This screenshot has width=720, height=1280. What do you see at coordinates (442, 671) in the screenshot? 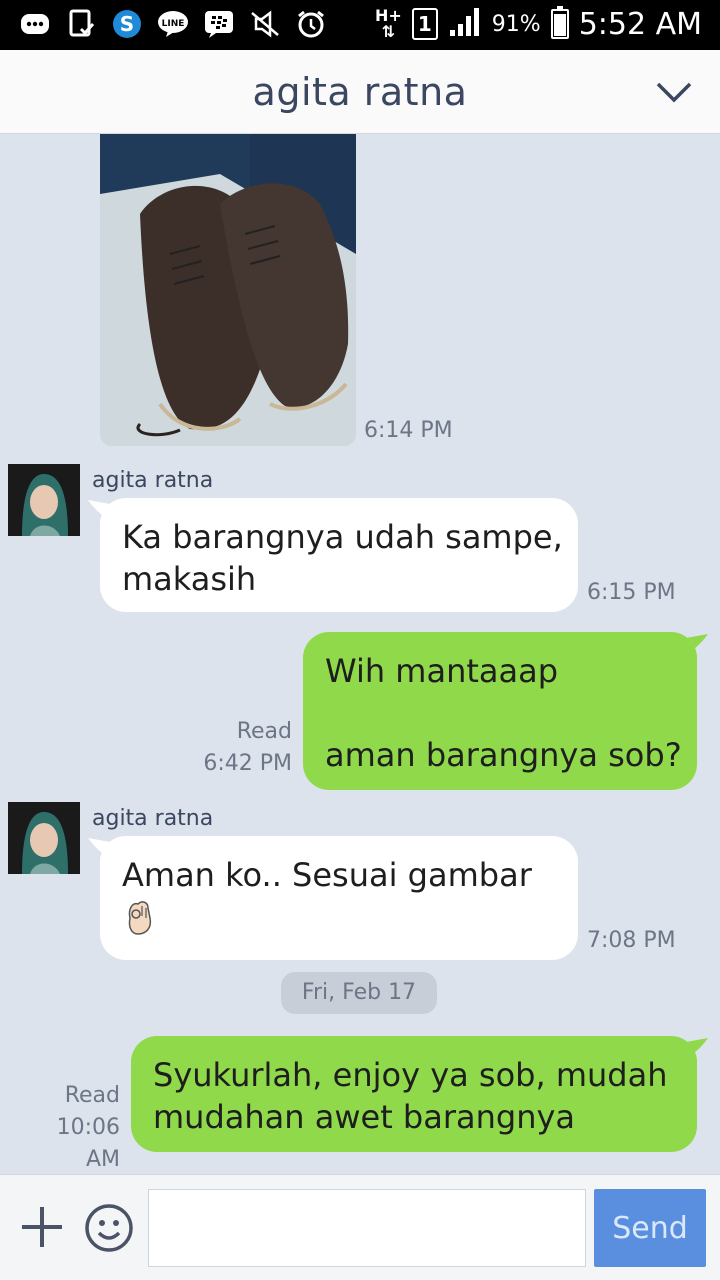
I see `message-text: Wih mantaaap` at bounding box center [442, 671].